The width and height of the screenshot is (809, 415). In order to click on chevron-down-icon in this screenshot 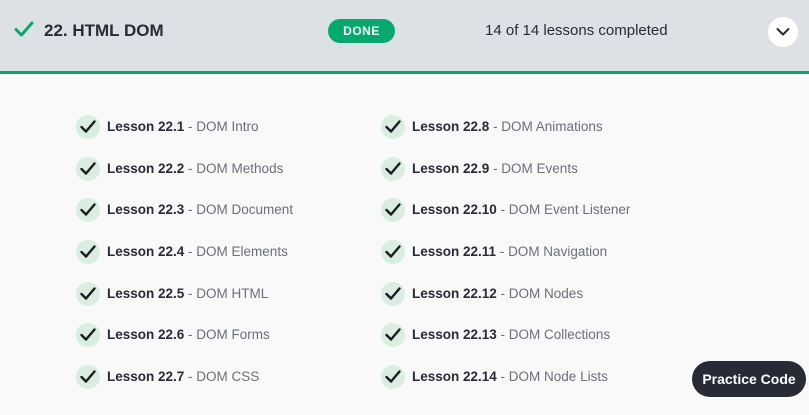, I will do `click(783, 32)`.